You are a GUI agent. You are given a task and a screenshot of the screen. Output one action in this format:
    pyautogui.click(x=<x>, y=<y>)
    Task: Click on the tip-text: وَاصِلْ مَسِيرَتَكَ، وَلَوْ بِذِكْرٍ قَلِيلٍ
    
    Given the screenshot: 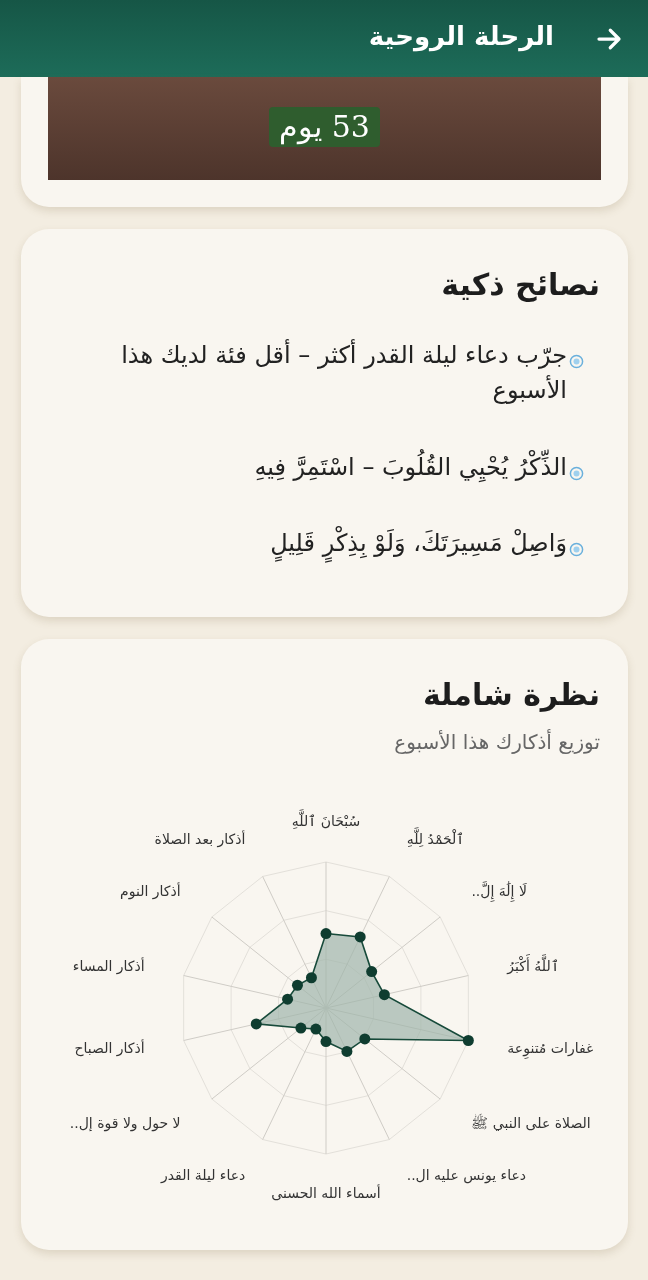 What is the action you would take?
    pyautogui.click(x=418, y=544)
    